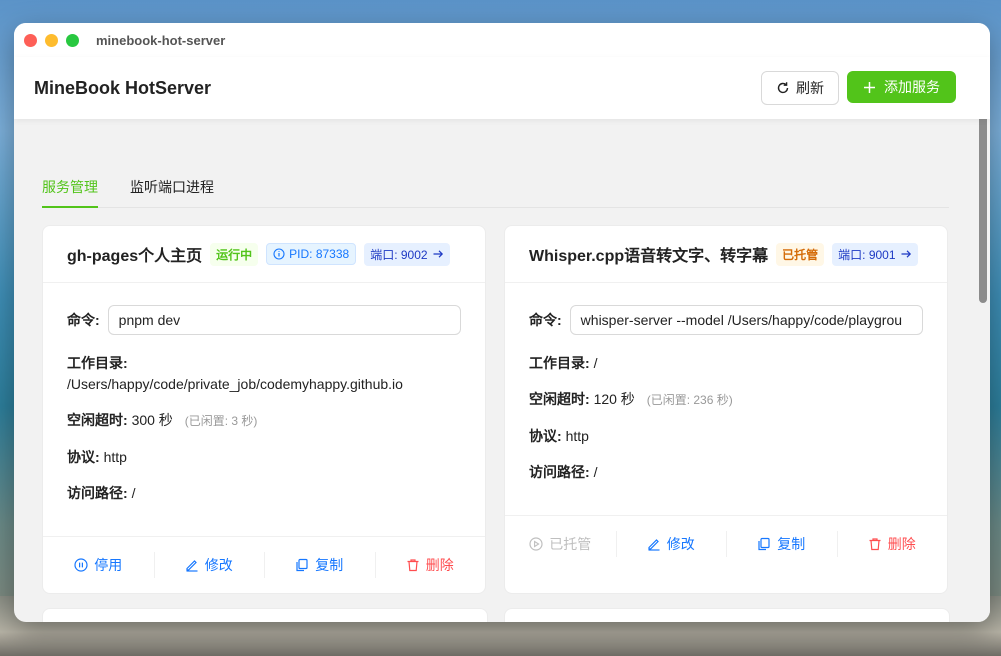  Describe the element at coordinates (867, 254) in the screenshot. I see `port-label: 端口: 9001` at that location.